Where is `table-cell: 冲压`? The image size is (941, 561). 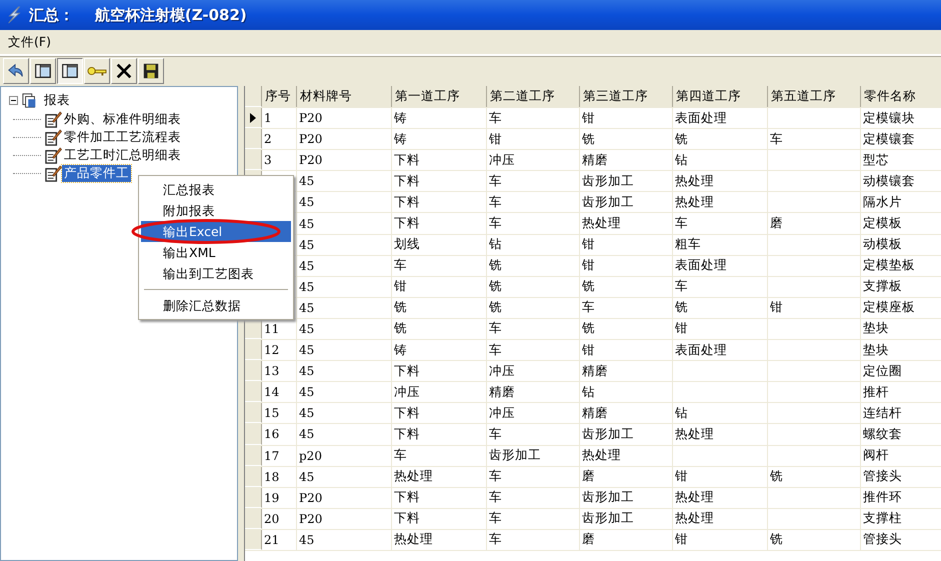 table-cell: 冲压 is located at coordinates (407, 392).